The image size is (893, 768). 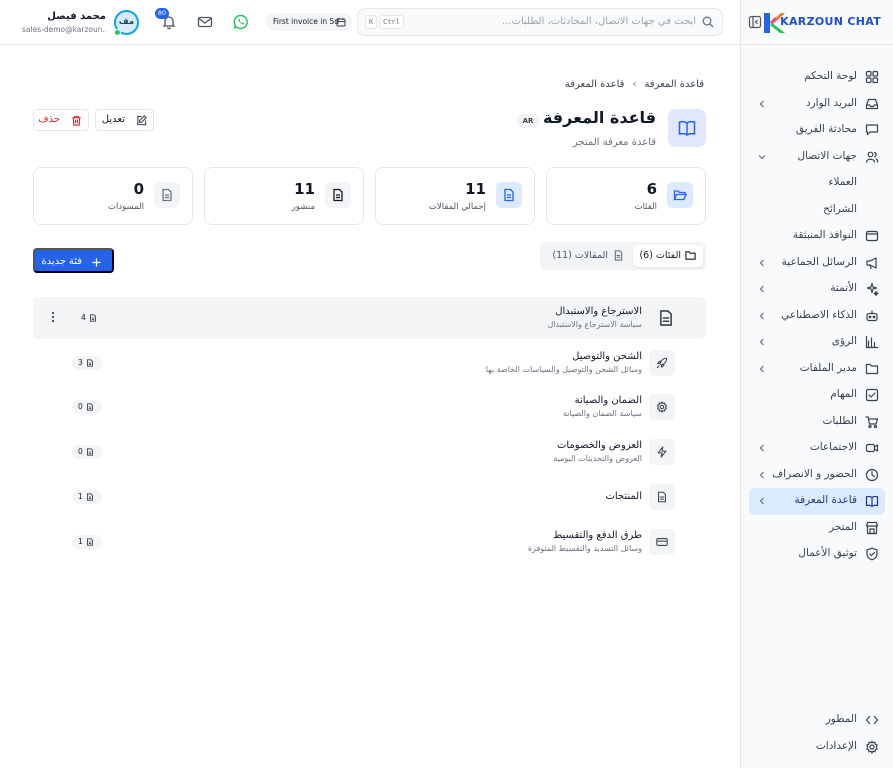 What do you see at coordinates (76, 120) in the screenshot?
I see `trash-icon` at bounding box center [76, 120].